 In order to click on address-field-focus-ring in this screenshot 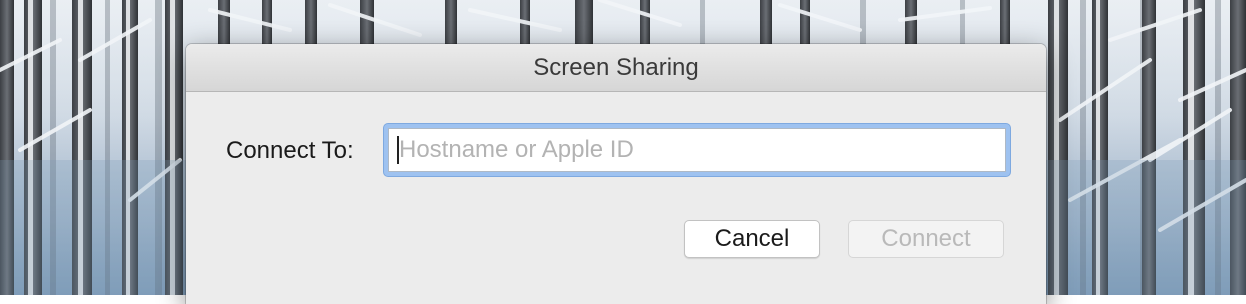, I will do `click(697, 150)`.